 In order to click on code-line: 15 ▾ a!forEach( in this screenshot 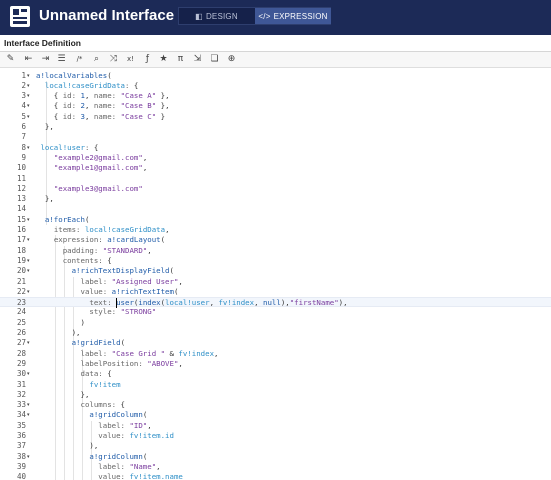, I will do `click(275, 220)`.